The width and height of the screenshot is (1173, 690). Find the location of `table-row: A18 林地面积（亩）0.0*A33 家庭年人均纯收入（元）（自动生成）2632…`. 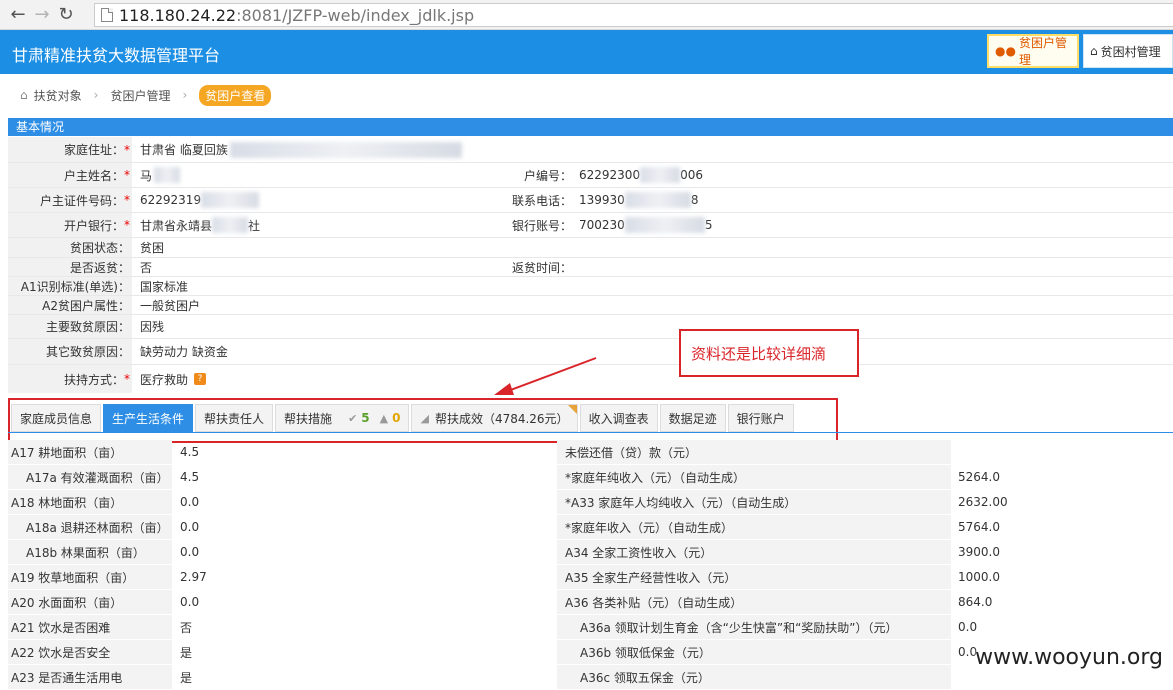

table-row: A18 林地面积（亩）0.0*A33 家庭年人均纯收入（元）（自动生成）2632… is located at coordinates (590, 502).